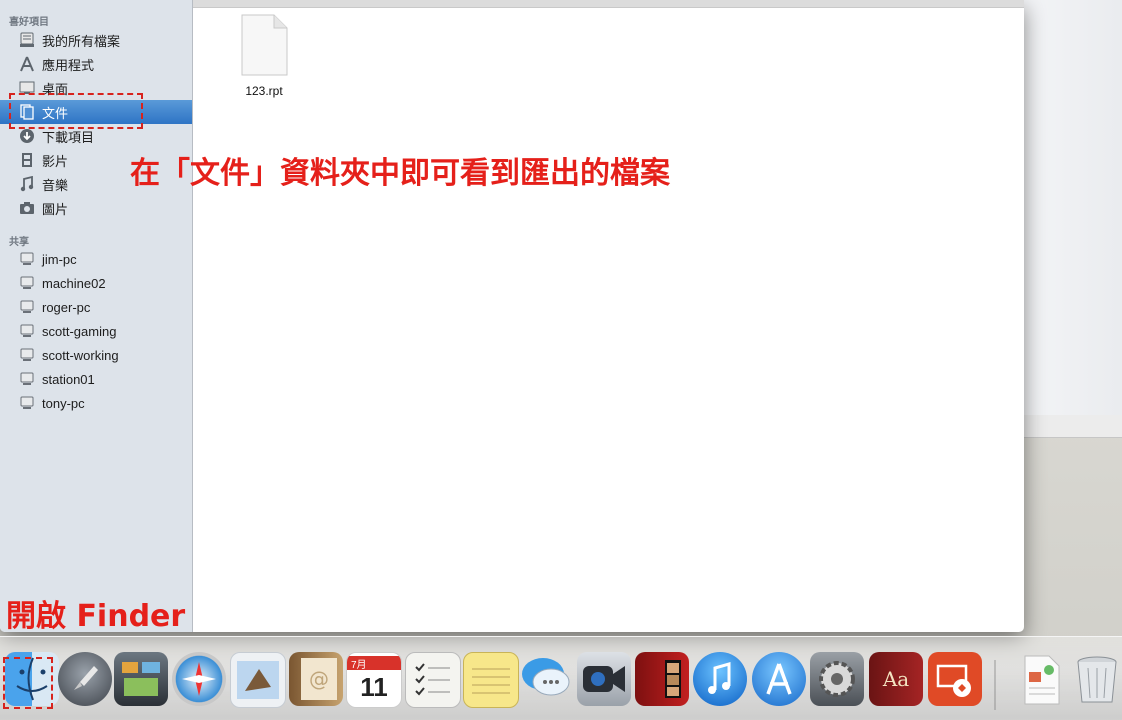  What do you see at coordinates (79, 331) in the screenshot?
I see `sidebar-item-label: scott-gaming` at bounding box center [79, 331].